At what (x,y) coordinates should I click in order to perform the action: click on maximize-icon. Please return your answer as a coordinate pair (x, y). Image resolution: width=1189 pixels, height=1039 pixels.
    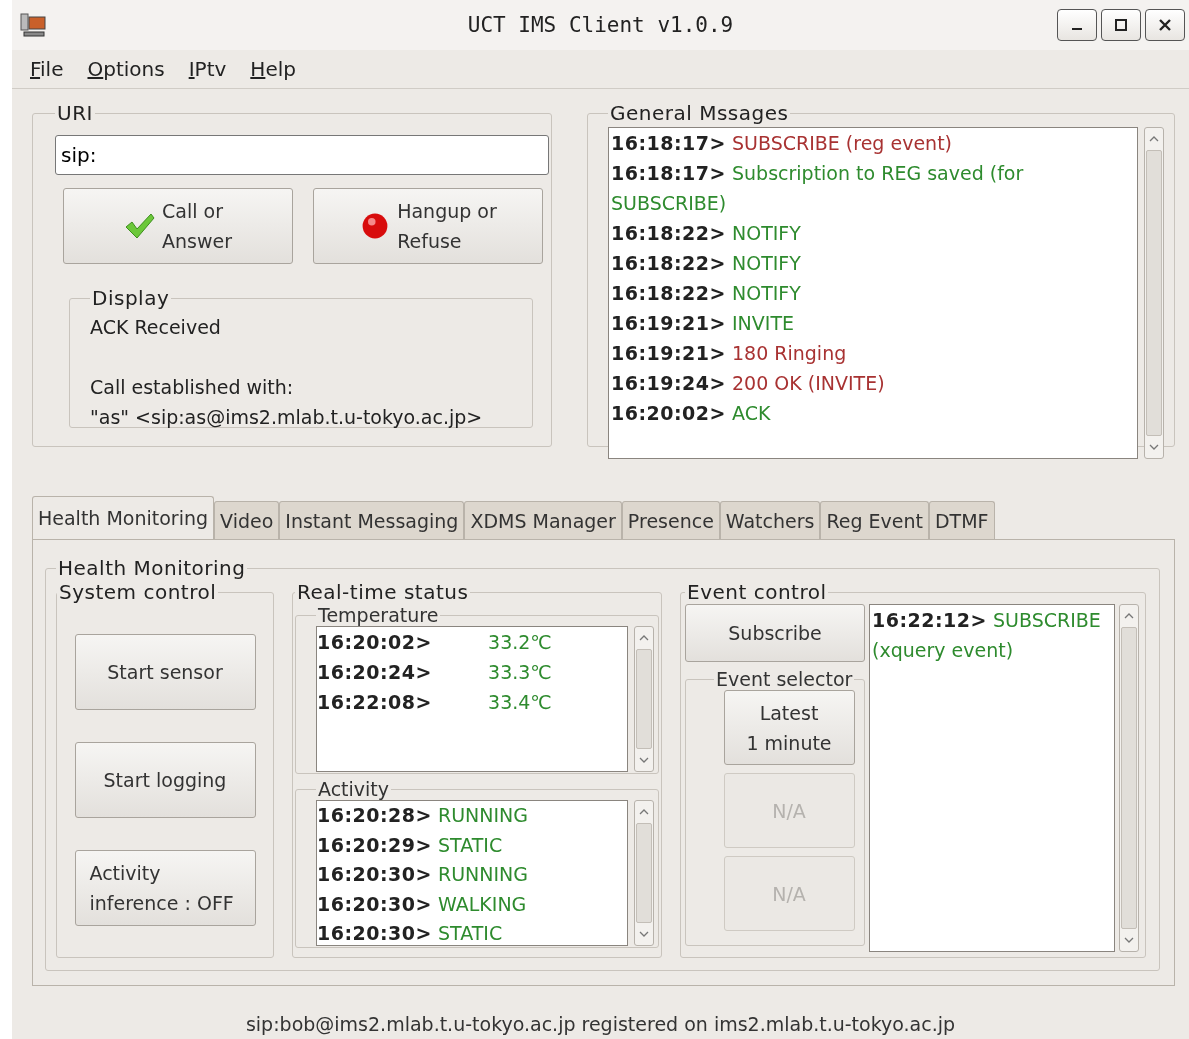
    Looking at the image, I should click on (1121, 25).